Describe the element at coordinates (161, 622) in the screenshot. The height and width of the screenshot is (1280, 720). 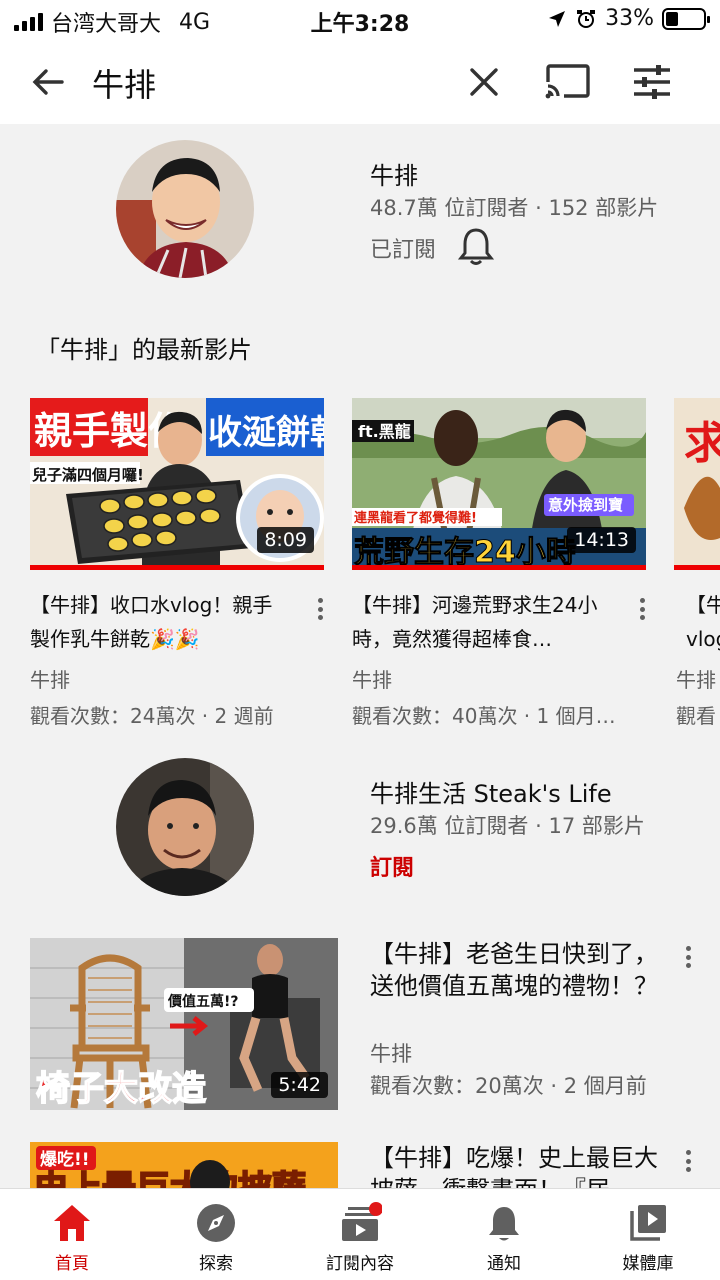
I see `video-title: 【牛排】收口水vlog！親手製作乳牛餅乾🎉🎉` at that location.